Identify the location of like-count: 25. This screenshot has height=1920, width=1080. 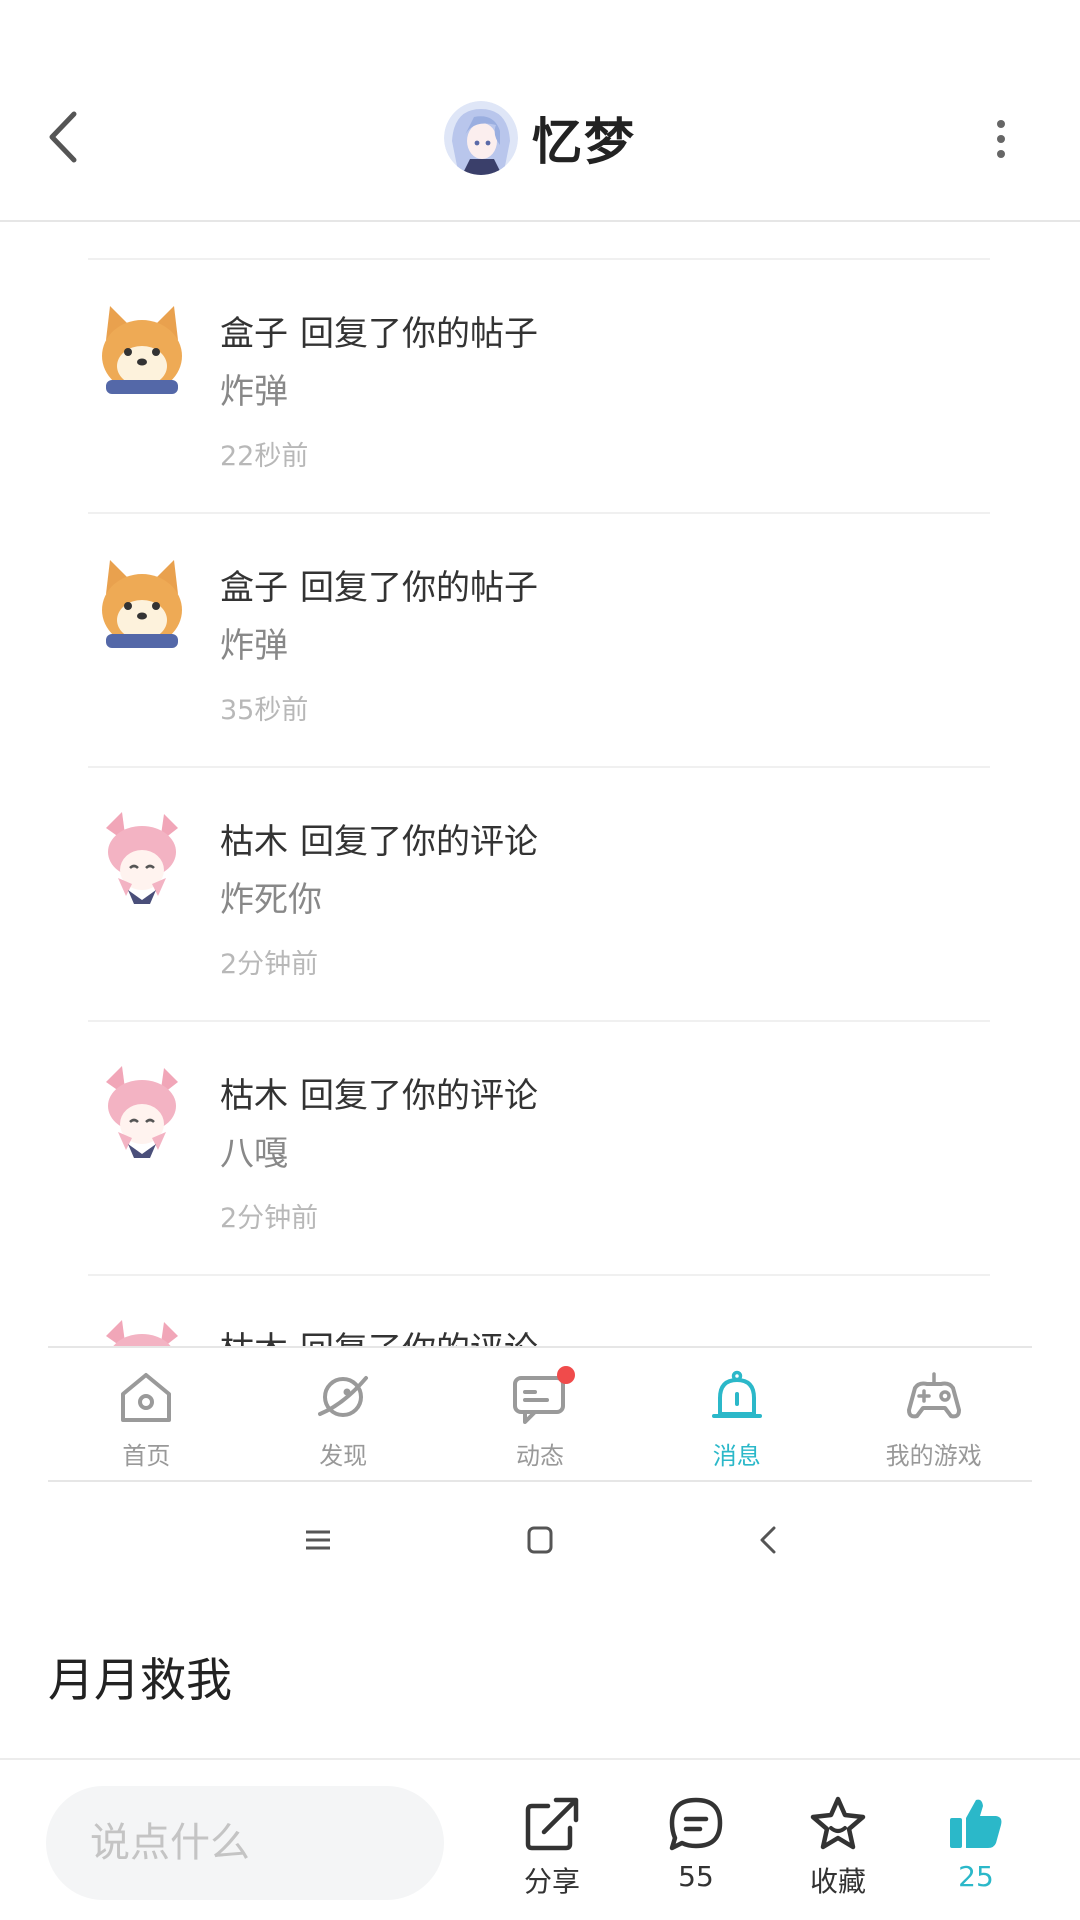
(976, 1876).